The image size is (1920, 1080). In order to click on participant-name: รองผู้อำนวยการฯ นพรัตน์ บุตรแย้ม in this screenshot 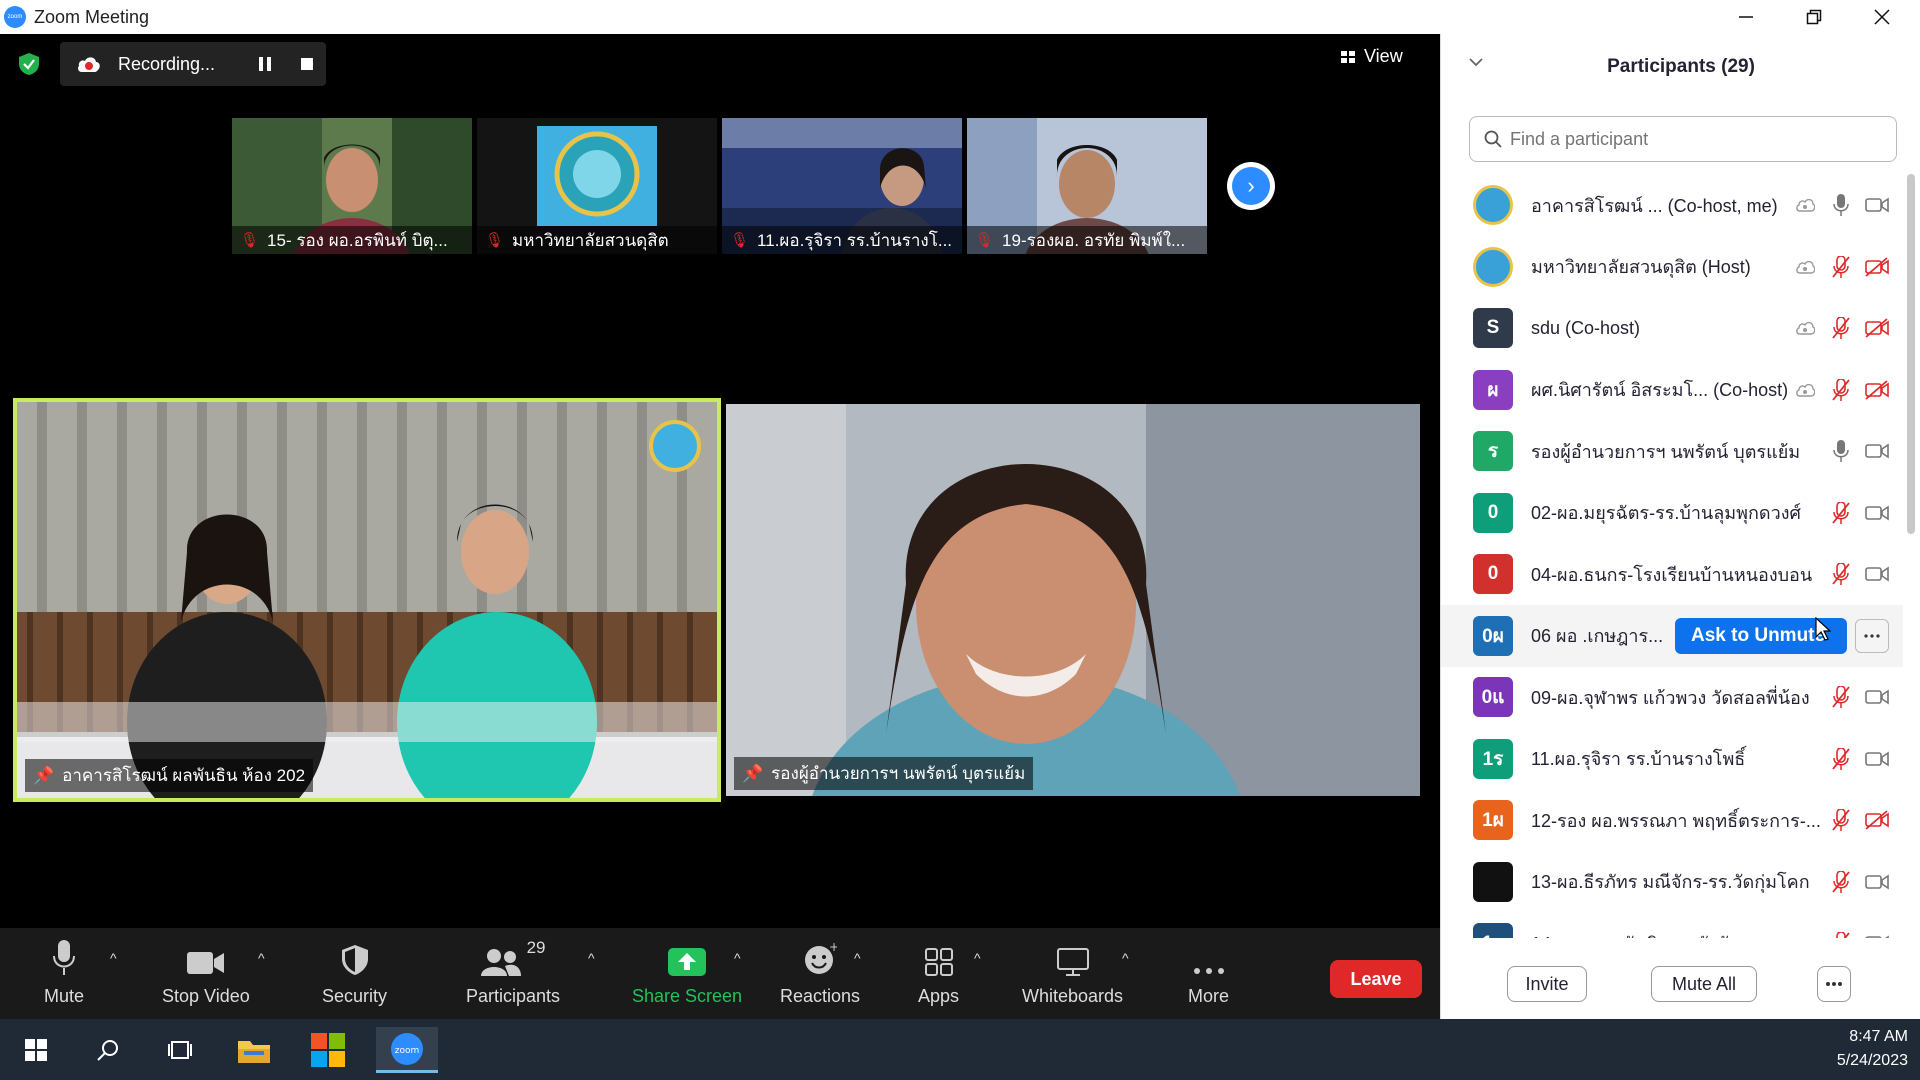, I will do `click(1666, 451)`.